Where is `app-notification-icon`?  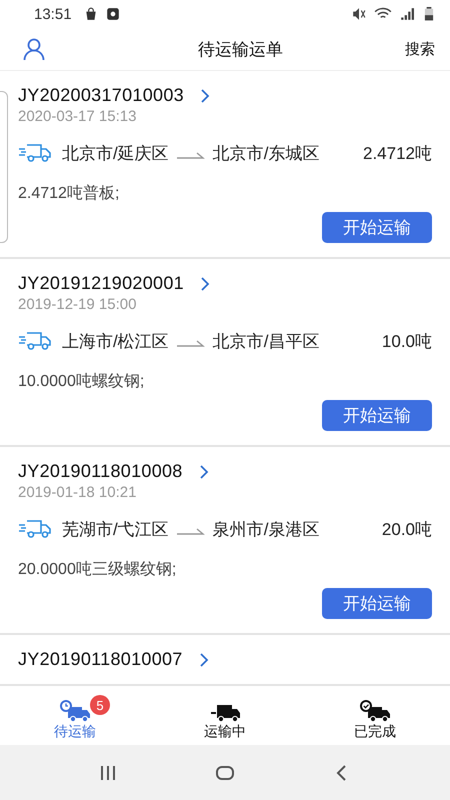 app-notification-icon is located at coordinates (113, 14).